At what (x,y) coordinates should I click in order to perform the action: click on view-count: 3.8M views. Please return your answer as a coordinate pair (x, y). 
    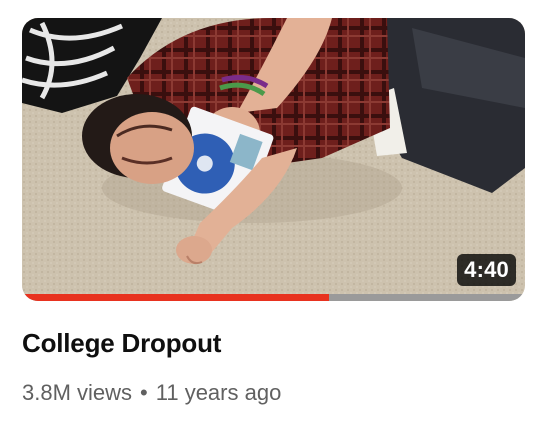
    Looking at the image, I should click on (77, 392).